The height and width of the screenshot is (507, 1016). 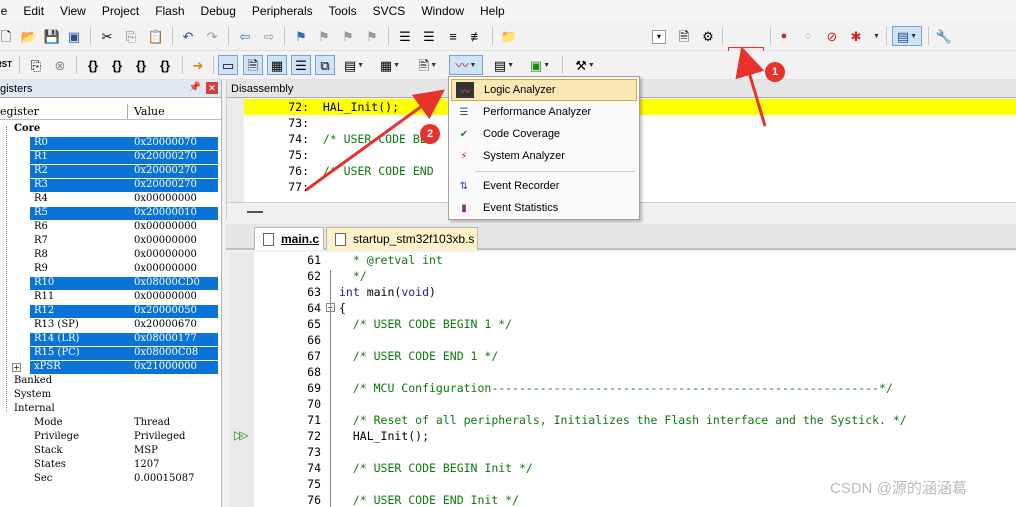 I want to click on menu-item-performance-analyzer: ☰ Performance Analyzer, so click(x=544, y=112).